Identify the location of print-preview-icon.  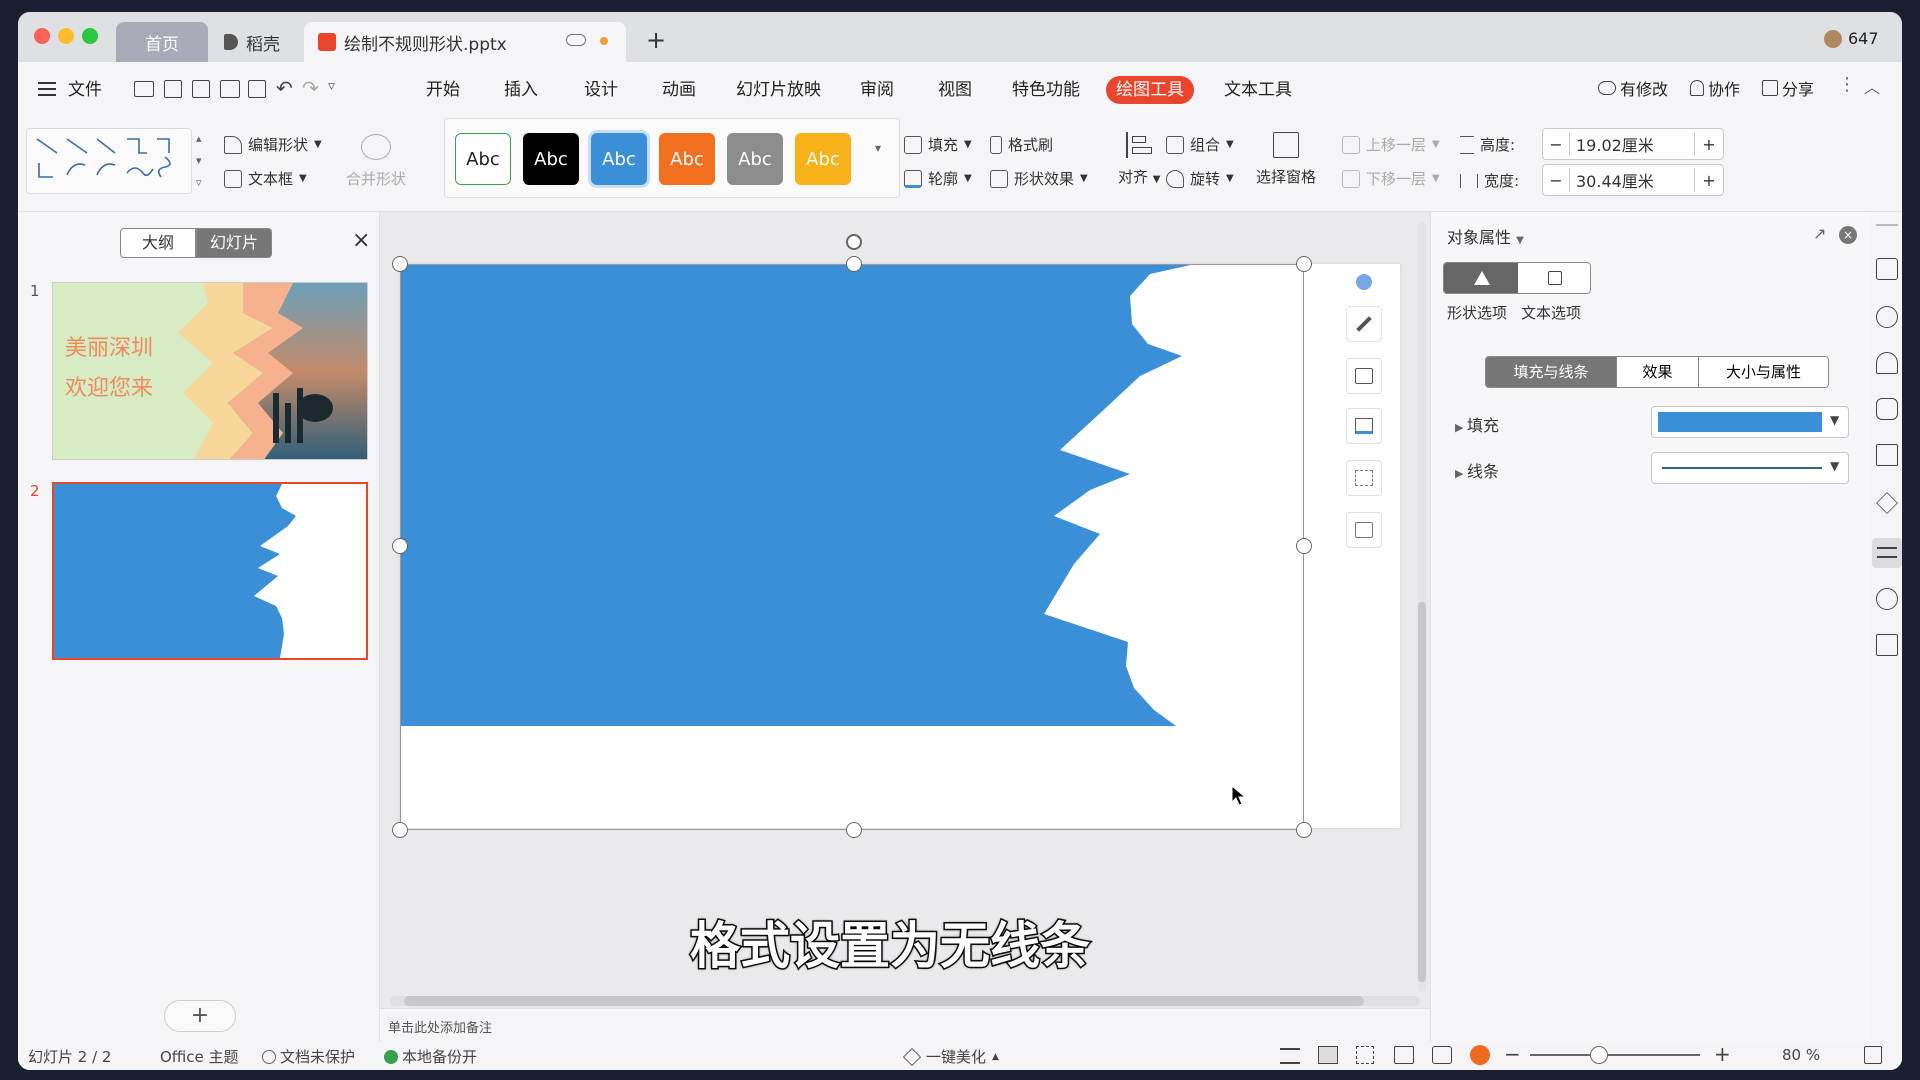
(257, 89).